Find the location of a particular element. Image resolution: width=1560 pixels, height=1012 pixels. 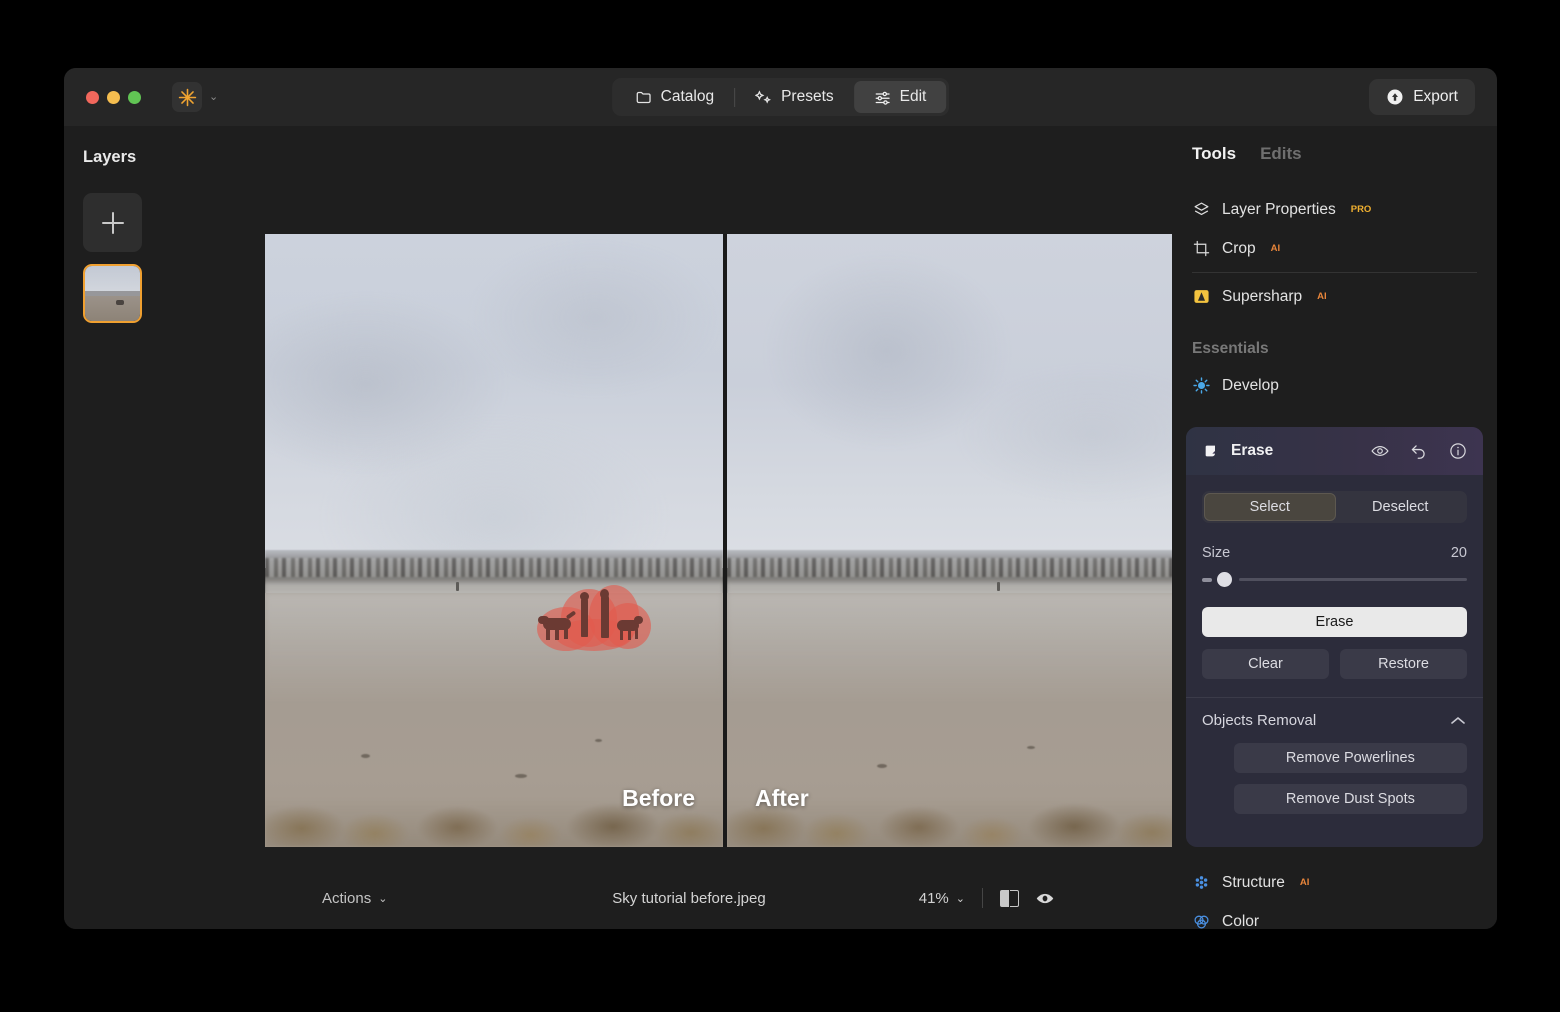

tool-label: Crop is located at coordinates (1239, 248).